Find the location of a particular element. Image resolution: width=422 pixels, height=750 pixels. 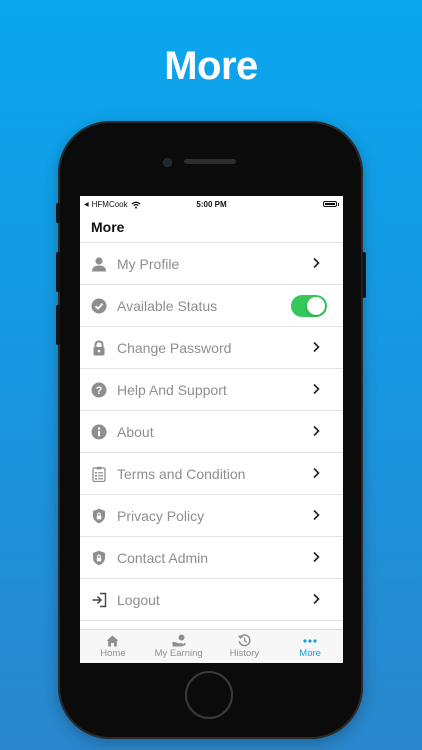

battery-icon is located at coordinates (331, 204).